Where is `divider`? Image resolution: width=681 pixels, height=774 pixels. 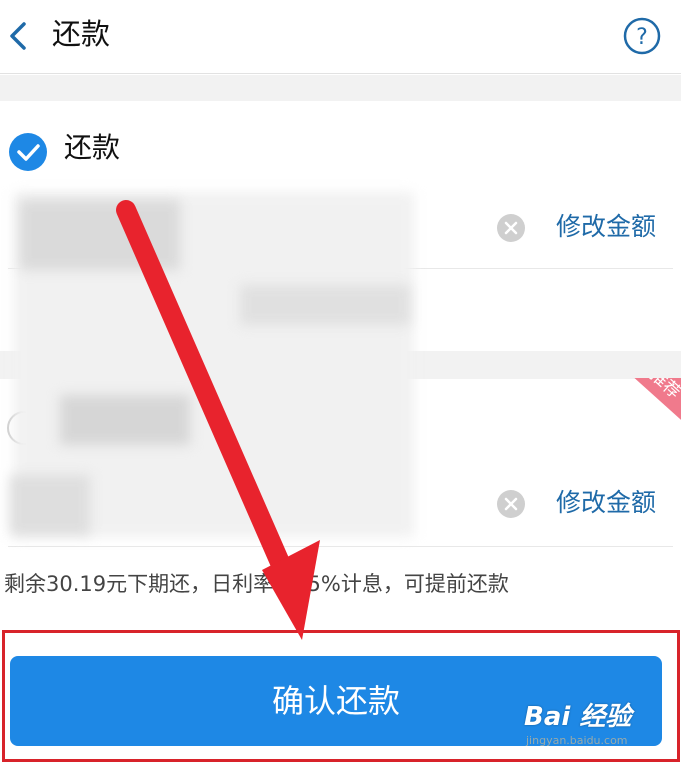
divider is located at coordinates (340, 546).